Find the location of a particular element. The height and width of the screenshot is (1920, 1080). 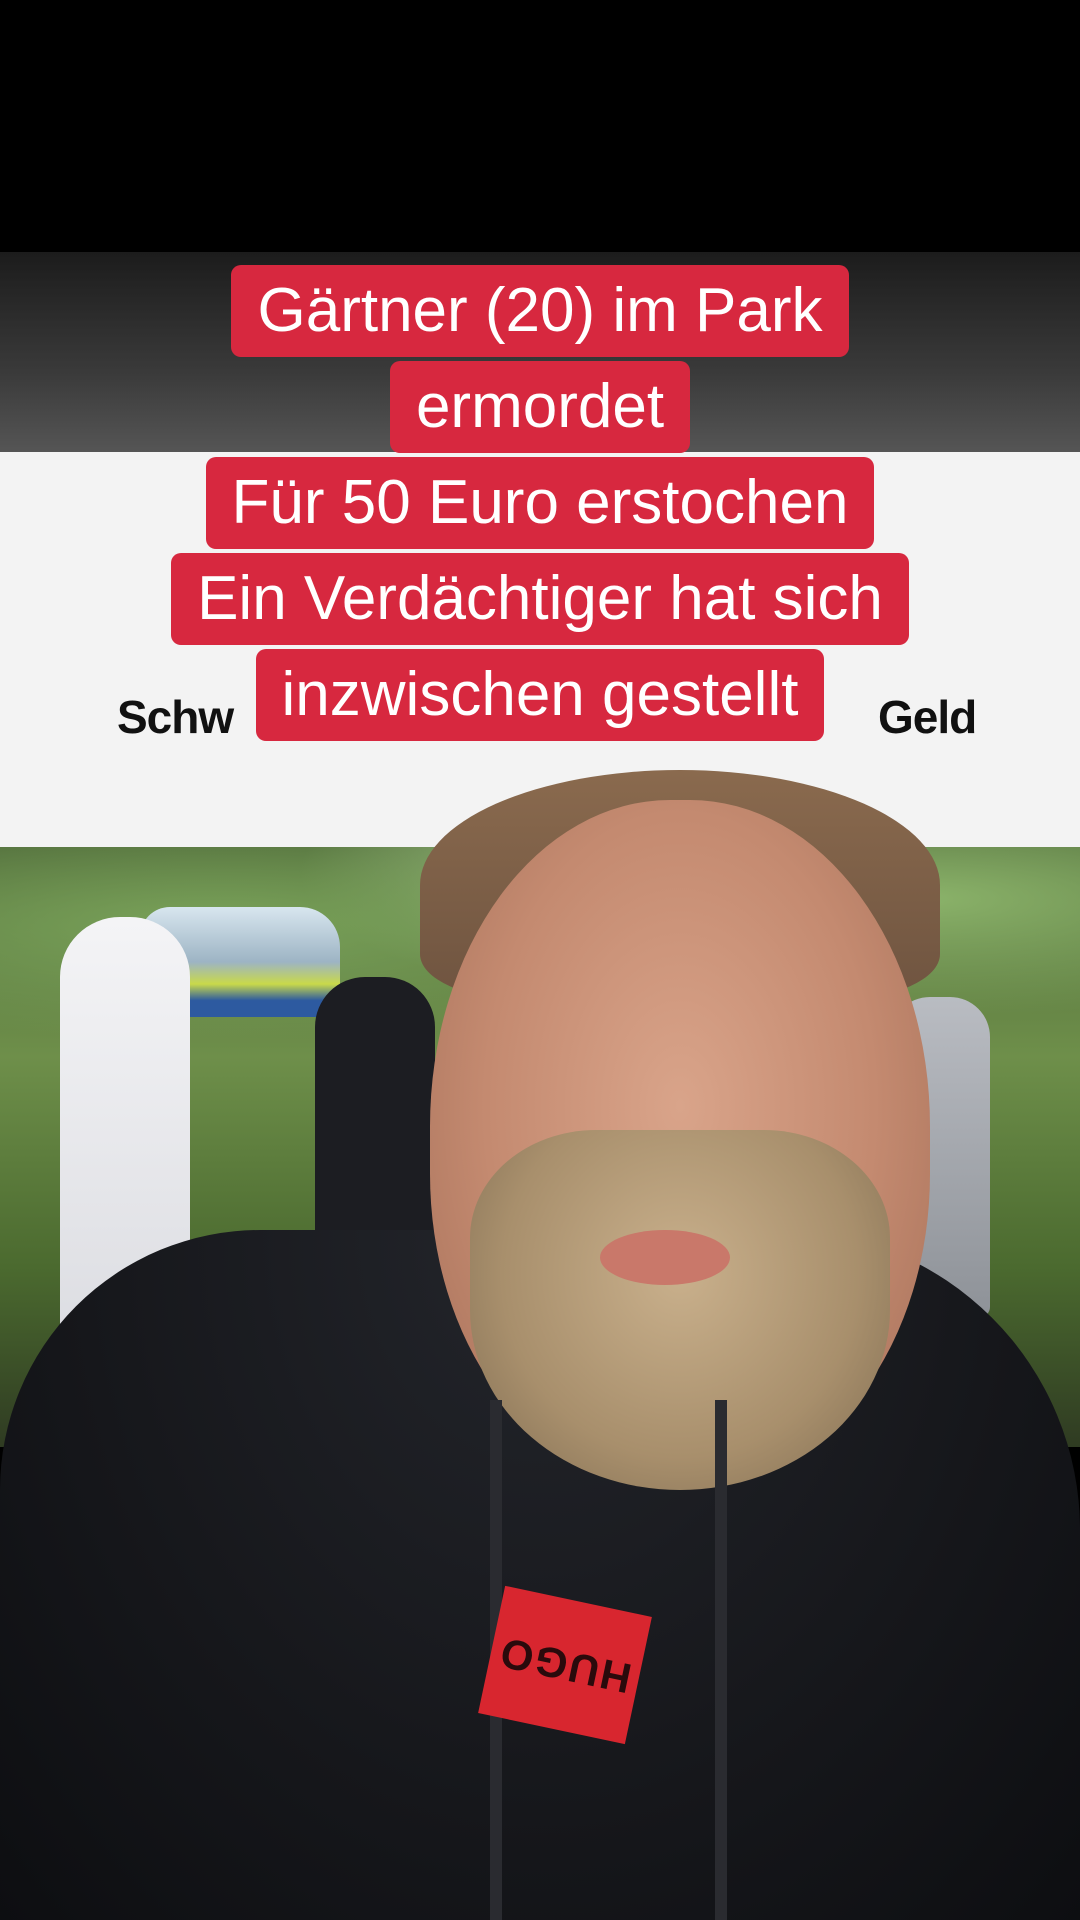

hugo-logo-text: HUGO is located at coordinates (565, 1665).